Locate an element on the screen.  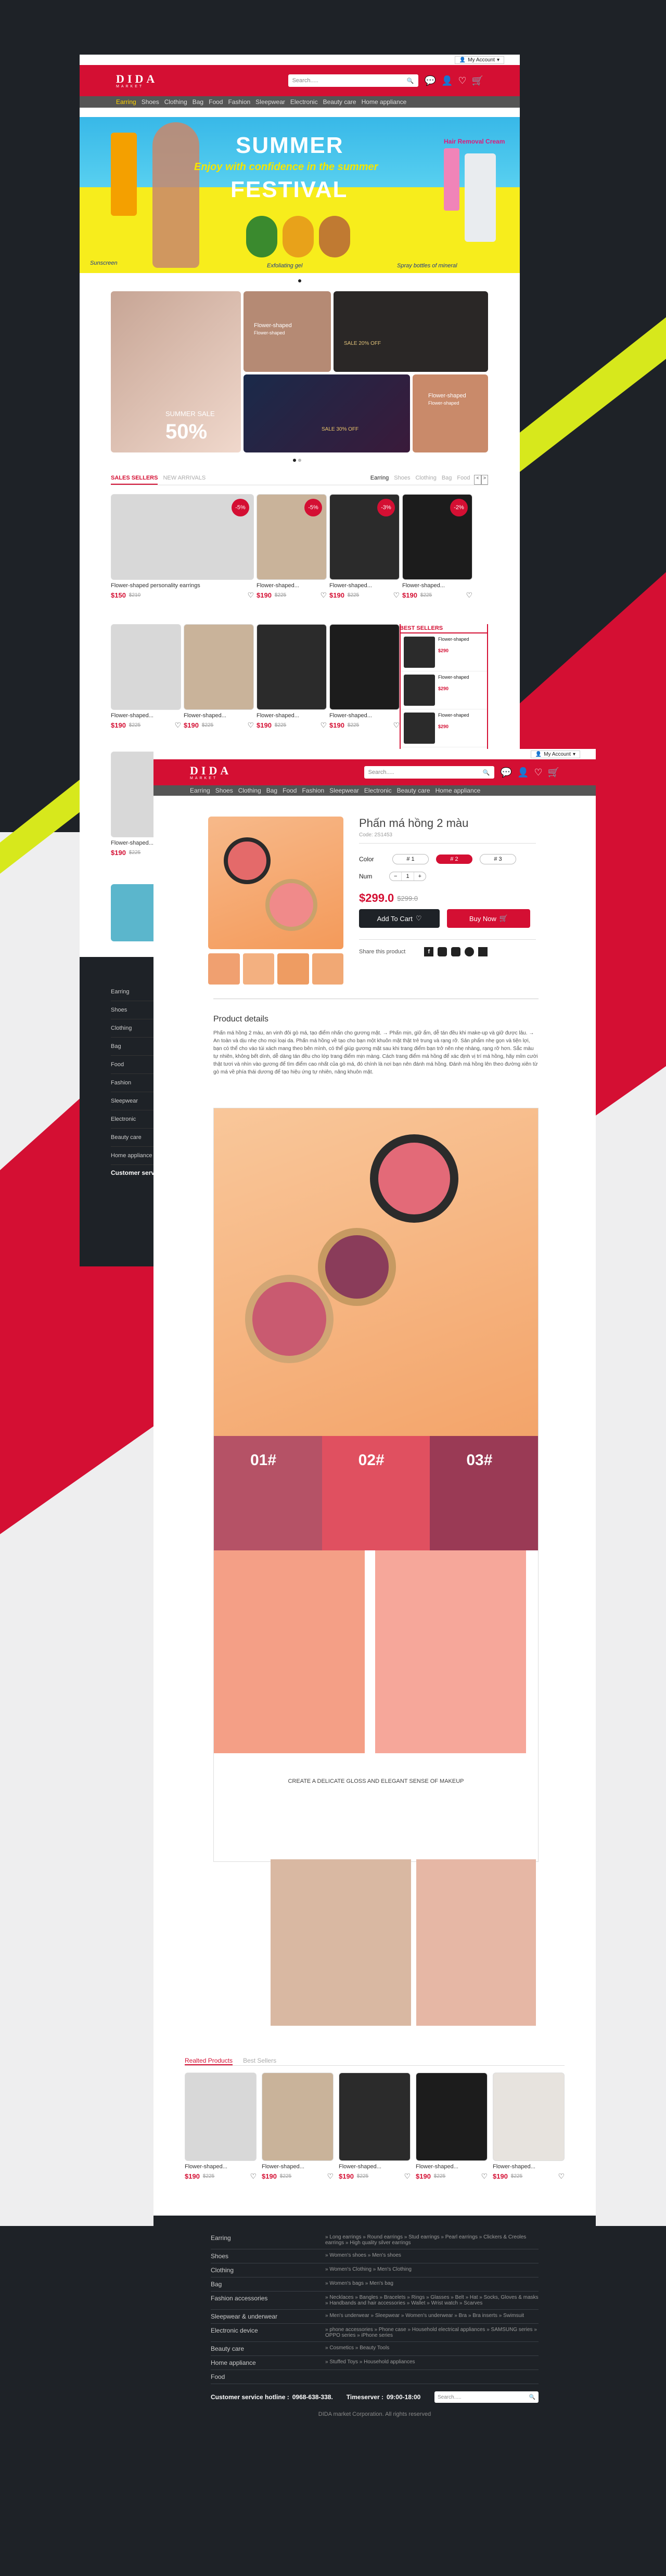
twitter-icon is located at coordinates (483, 952).